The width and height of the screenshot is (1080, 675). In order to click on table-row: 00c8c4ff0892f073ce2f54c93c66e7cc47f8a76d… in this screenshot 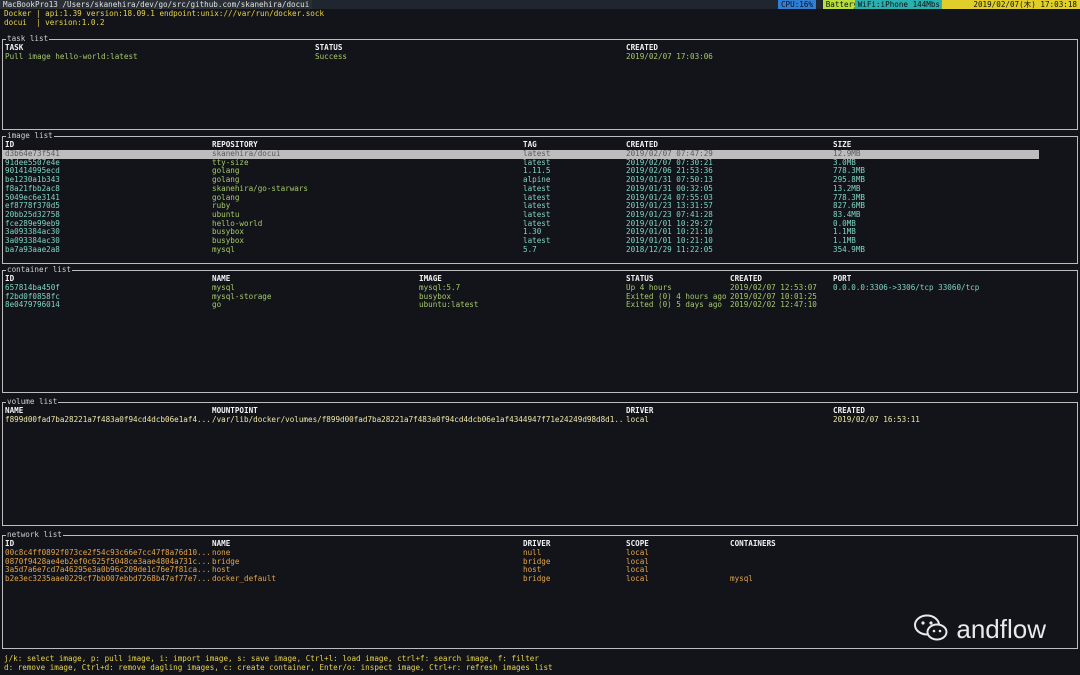, I will do `click(540, 553)`.